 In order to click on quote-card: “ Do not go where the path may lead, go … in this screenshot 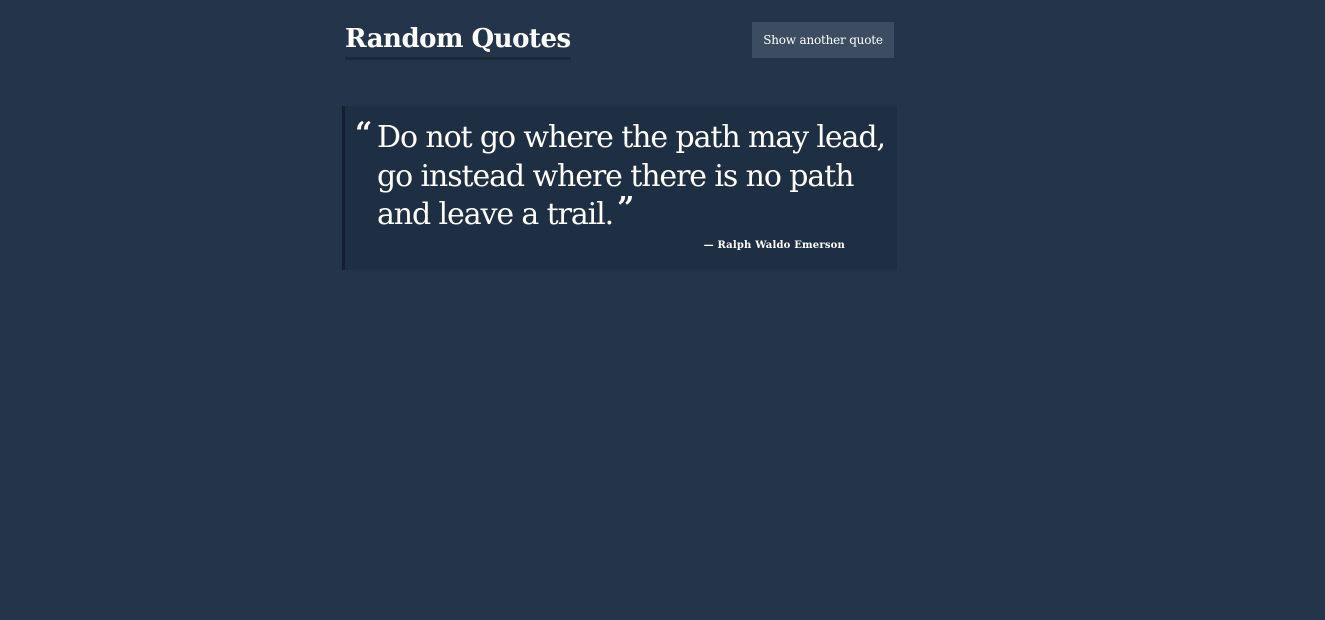, I will do `click(619, 188)`.